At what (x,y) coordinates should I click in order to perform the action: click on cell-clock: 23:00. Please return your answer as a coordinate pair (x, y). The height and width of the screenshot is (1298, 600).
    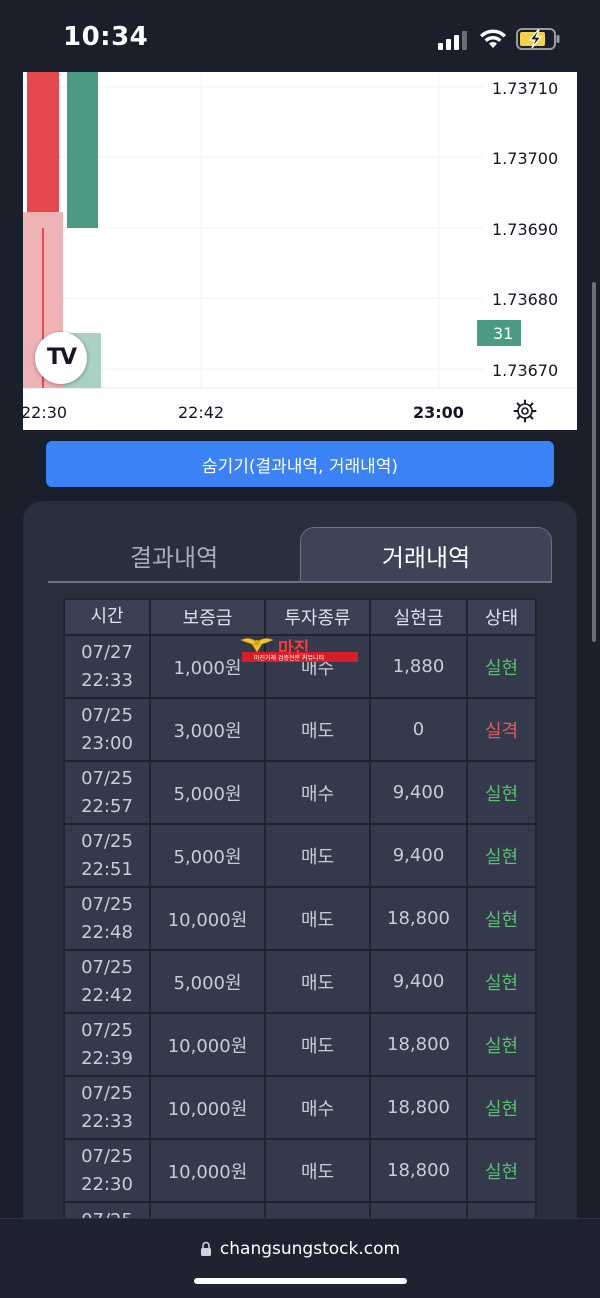
    Looking at the image, I should click on (107, 743).